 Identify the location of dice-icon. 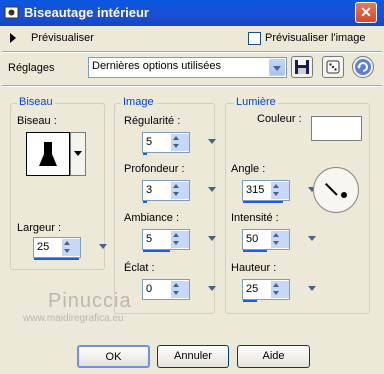
(333, 67).